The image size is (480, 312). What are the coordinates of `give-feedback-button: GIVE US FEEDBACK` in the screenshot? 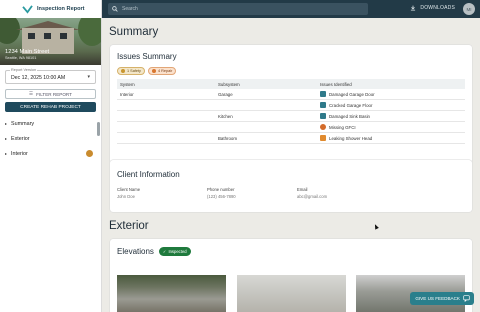 It's located at (442, 298).